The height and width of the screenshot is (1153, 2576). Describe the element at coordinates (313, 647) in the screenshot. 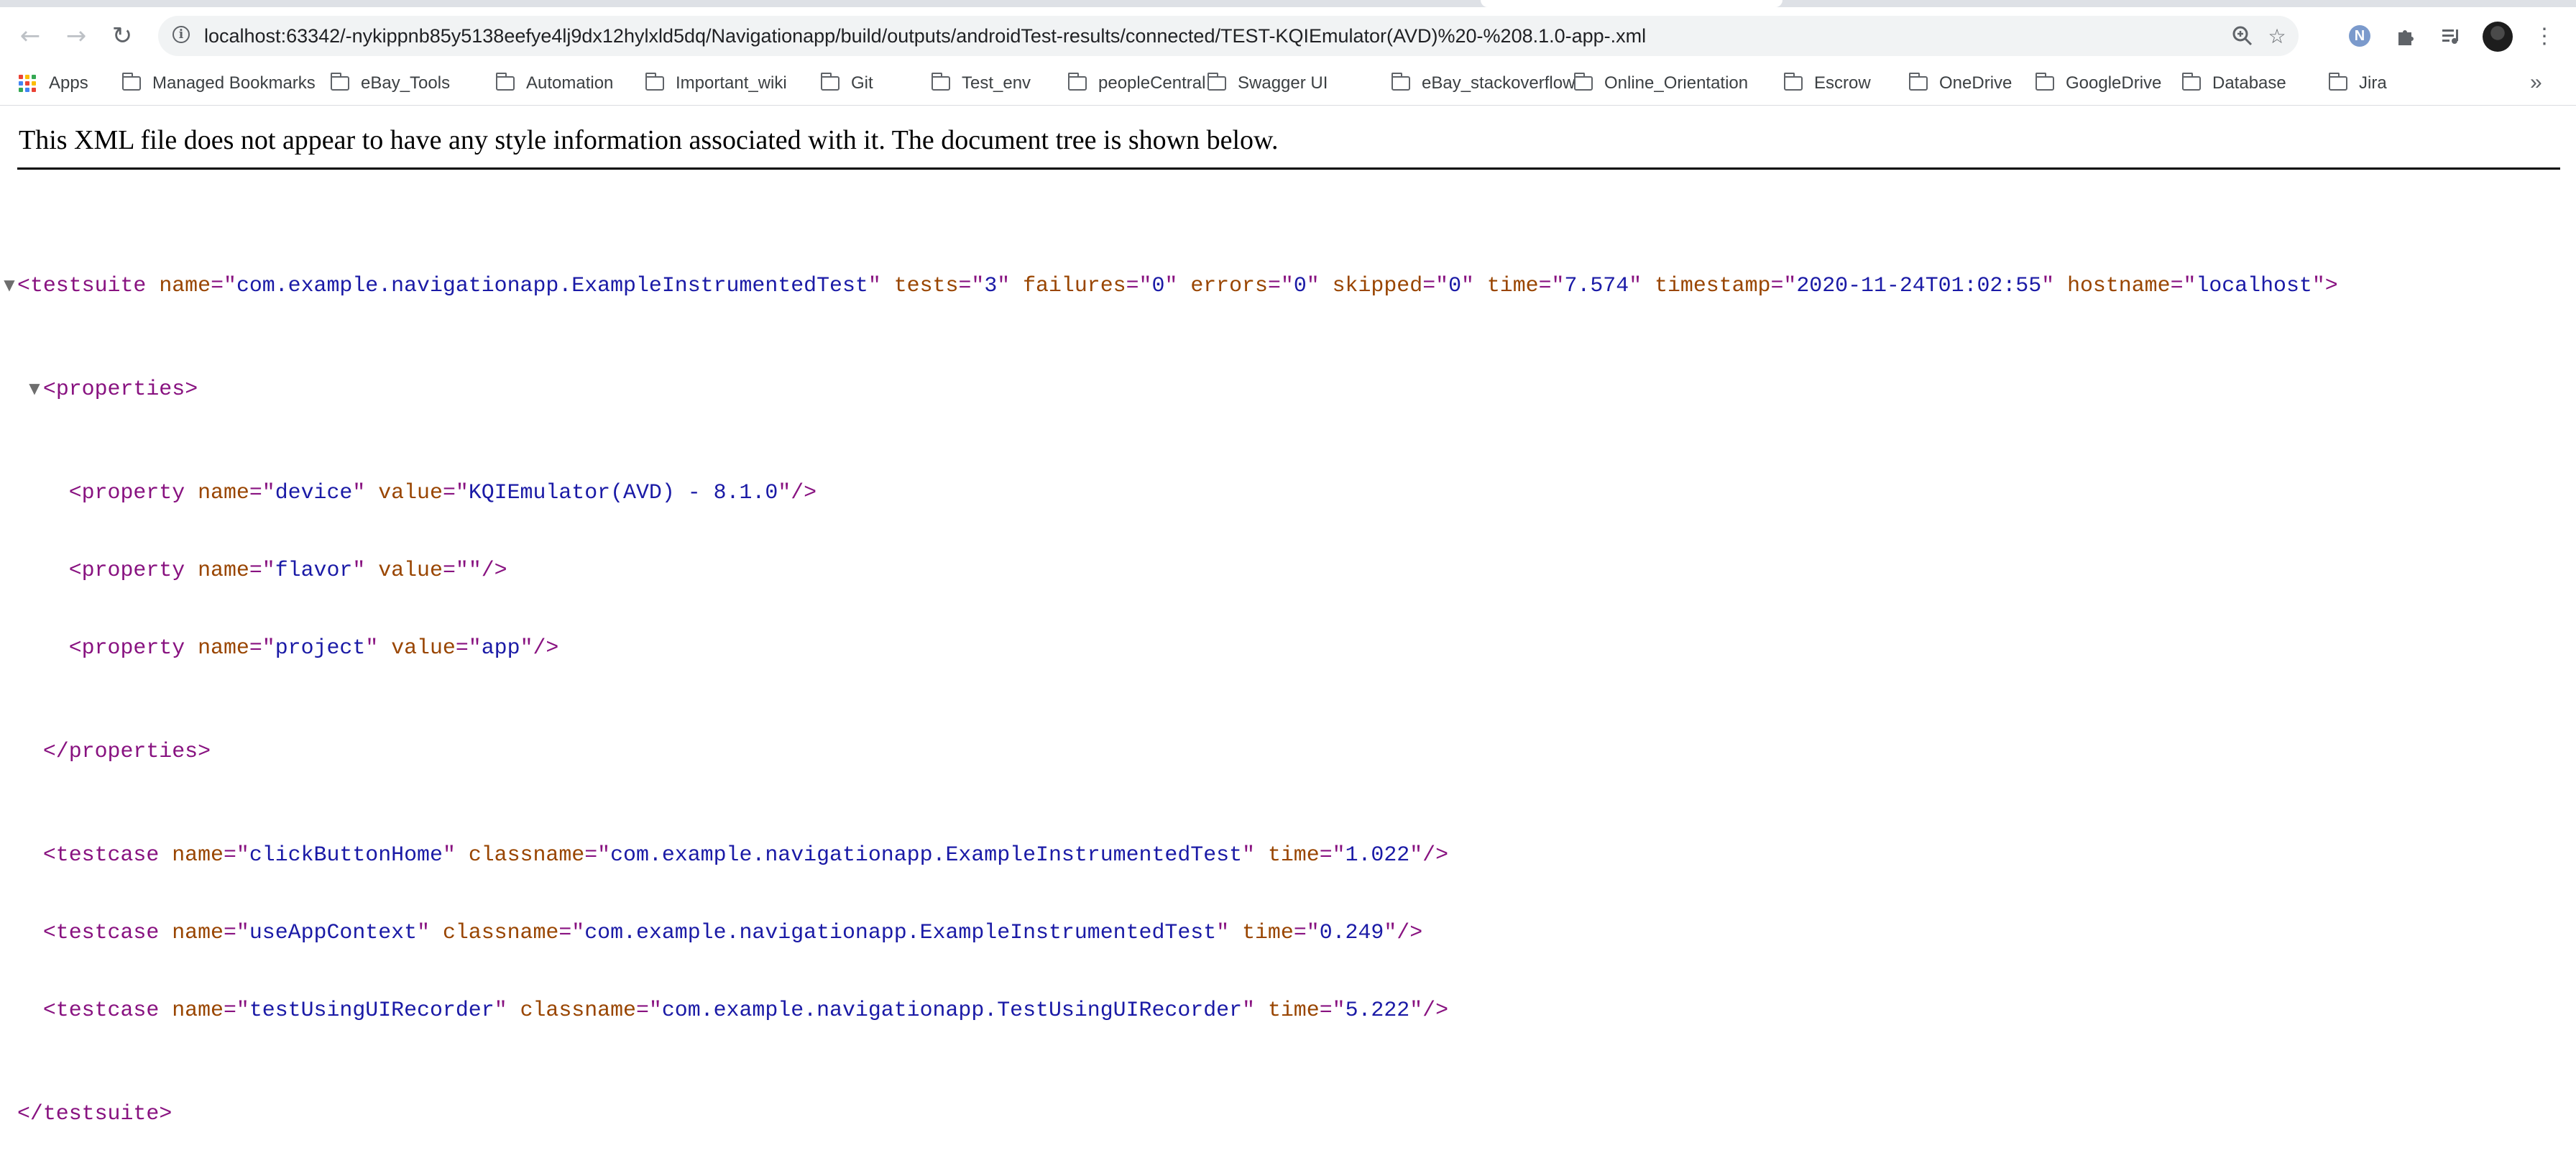

I see `xml-line-property: <property name="project" value="app"/>` at that location.